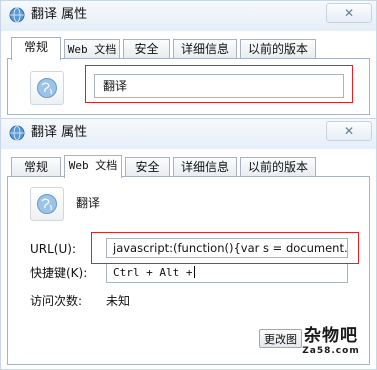  Describe the element at coordinates (53, 249) in the screenshot. I see `url-label: URL(U):` at that location.